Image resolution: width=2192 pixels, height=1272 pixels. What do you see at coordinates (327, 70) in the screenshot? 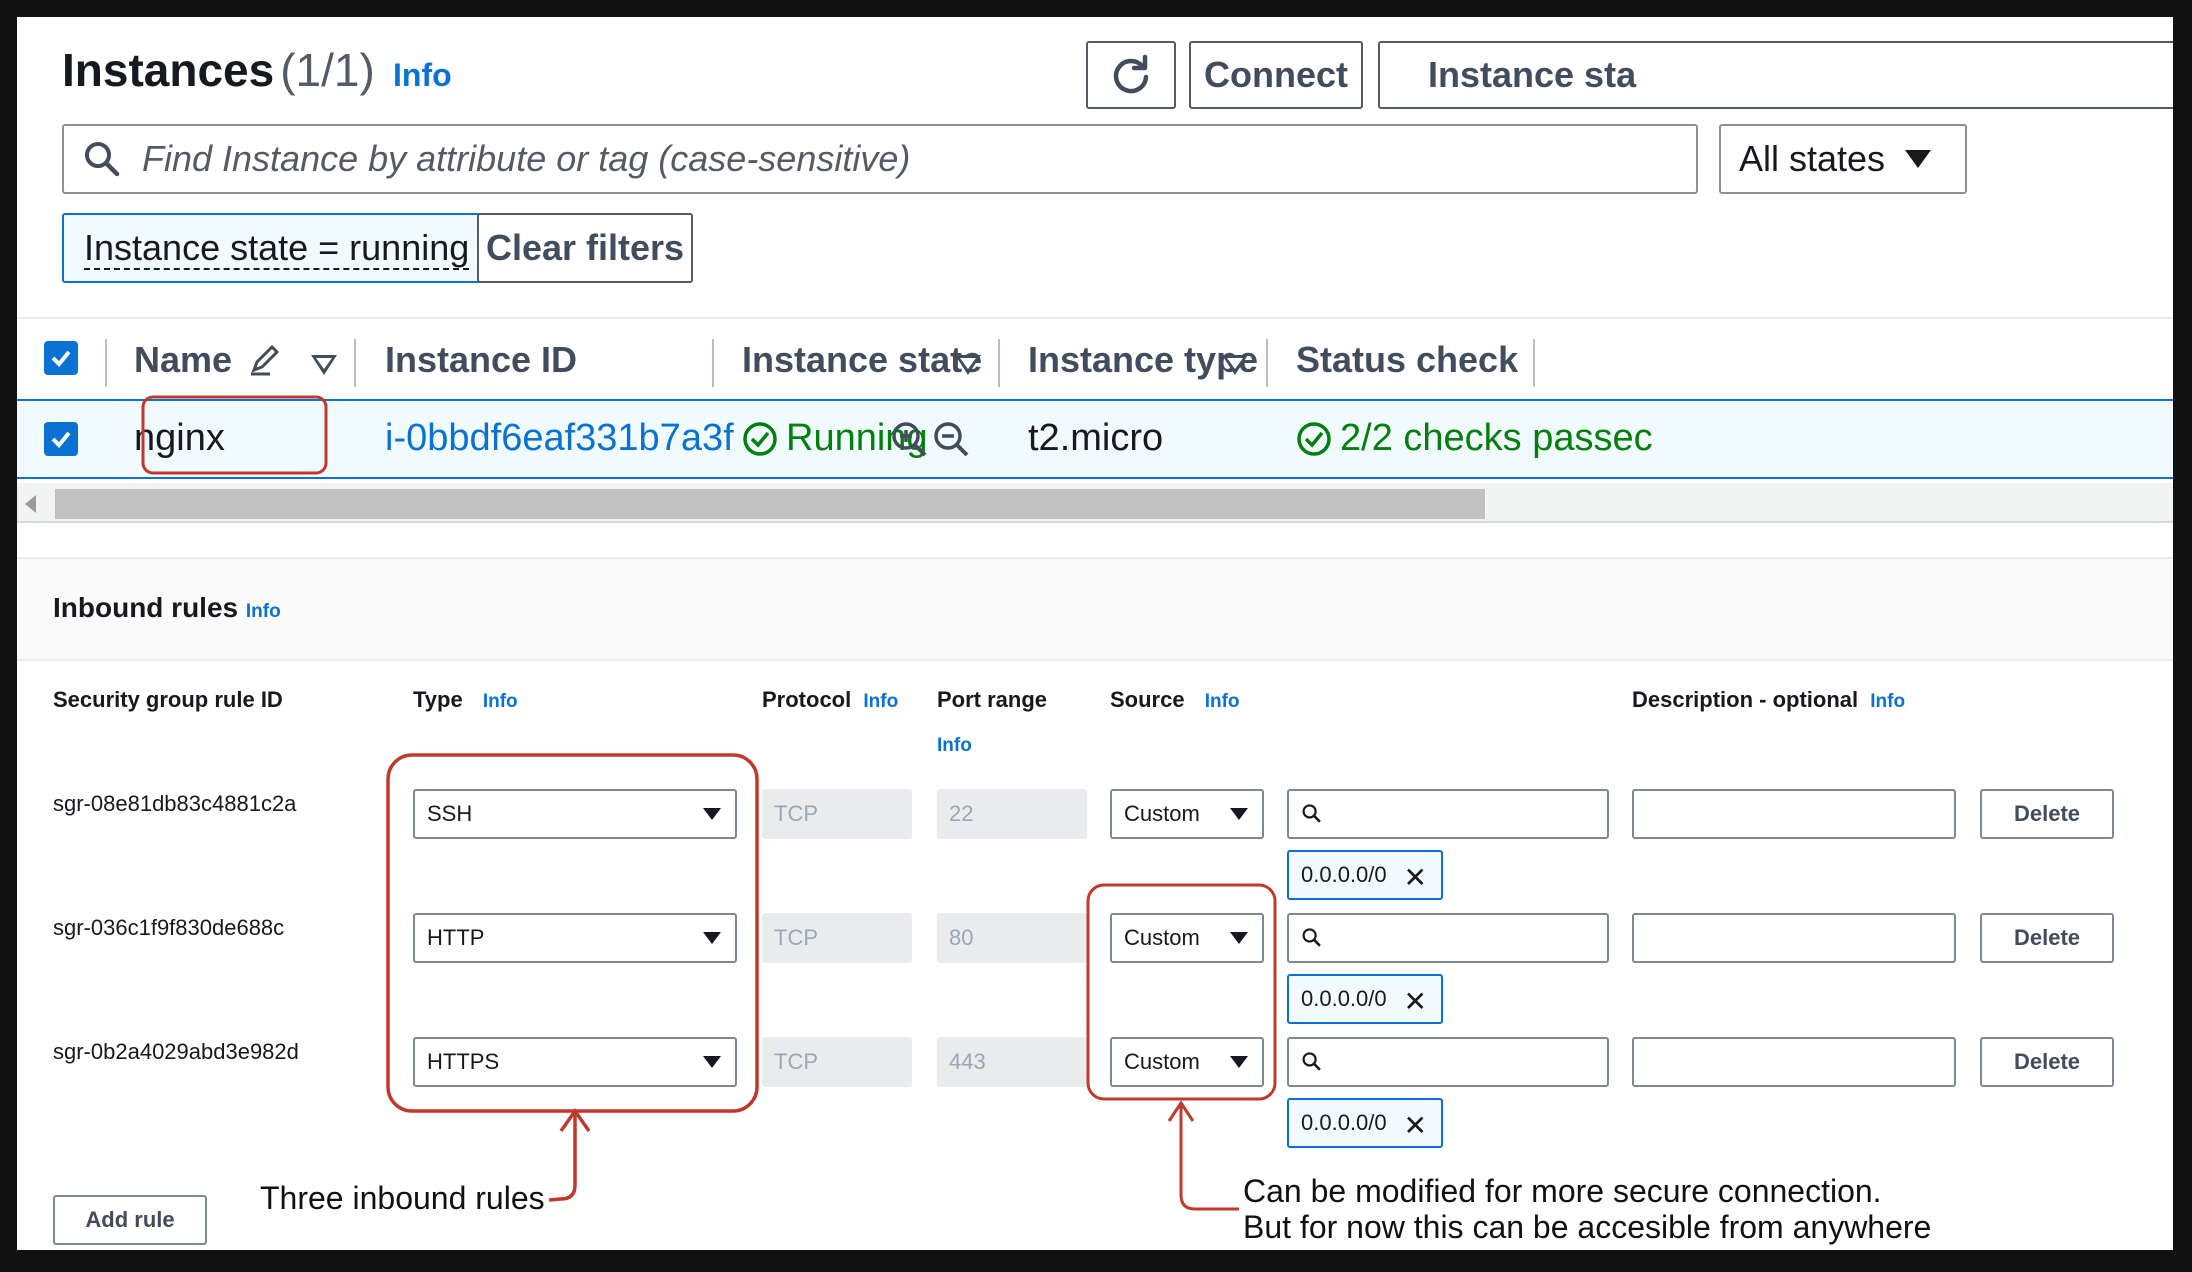
I see `instance-count: (1/1)` at bounding box center [327, 70].